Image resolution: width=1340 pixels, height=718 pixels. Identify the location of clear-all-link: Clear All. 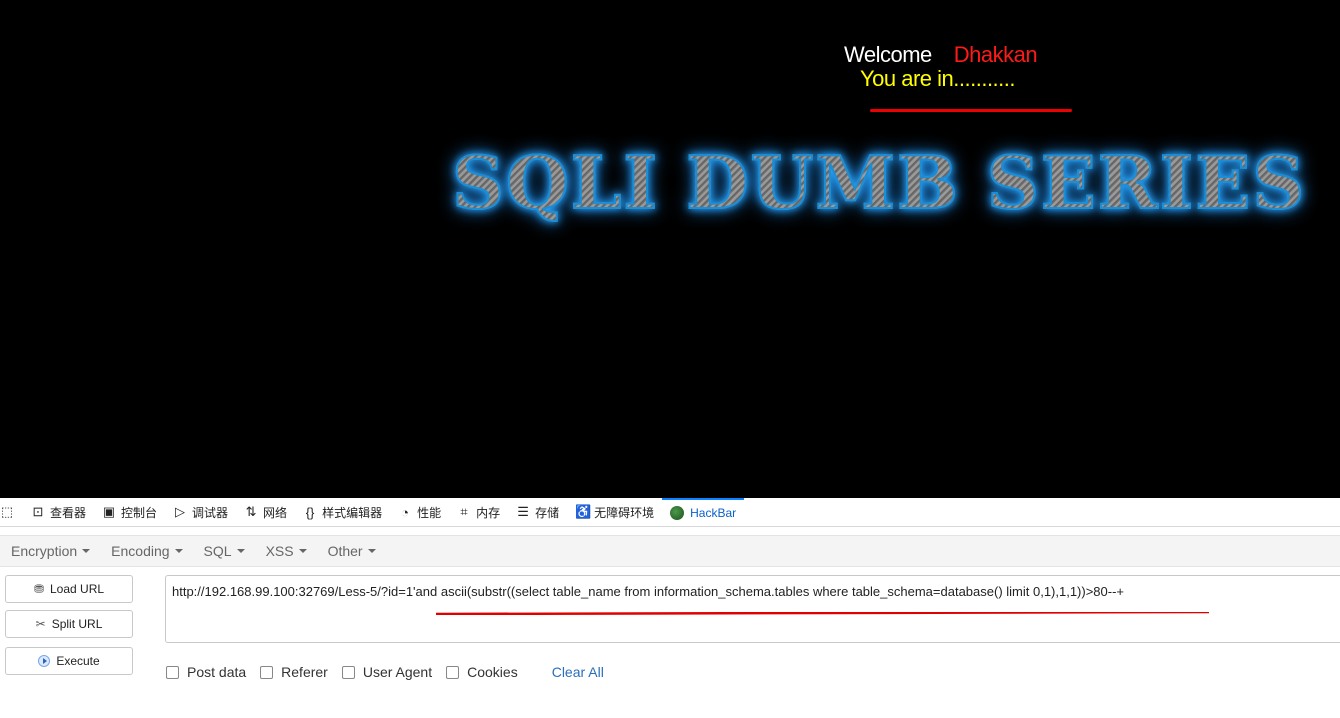
(578, 672).